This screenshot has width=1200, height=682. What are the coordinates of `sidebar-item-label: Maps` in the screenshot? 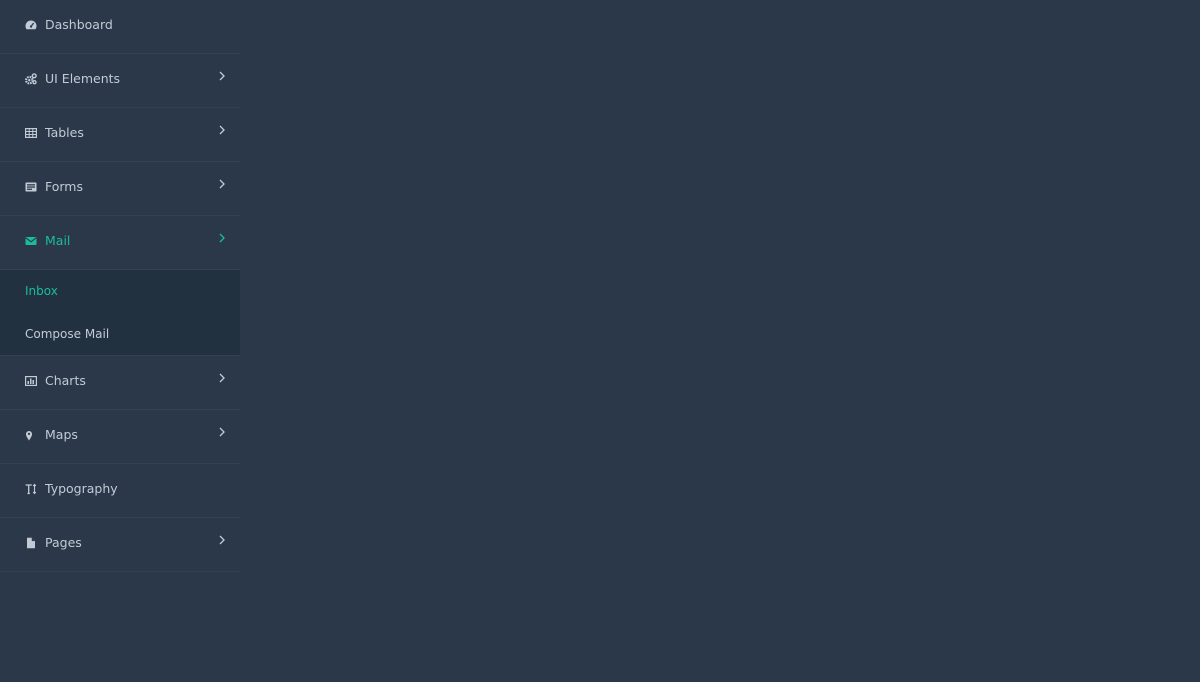 It's located at (61, 434).